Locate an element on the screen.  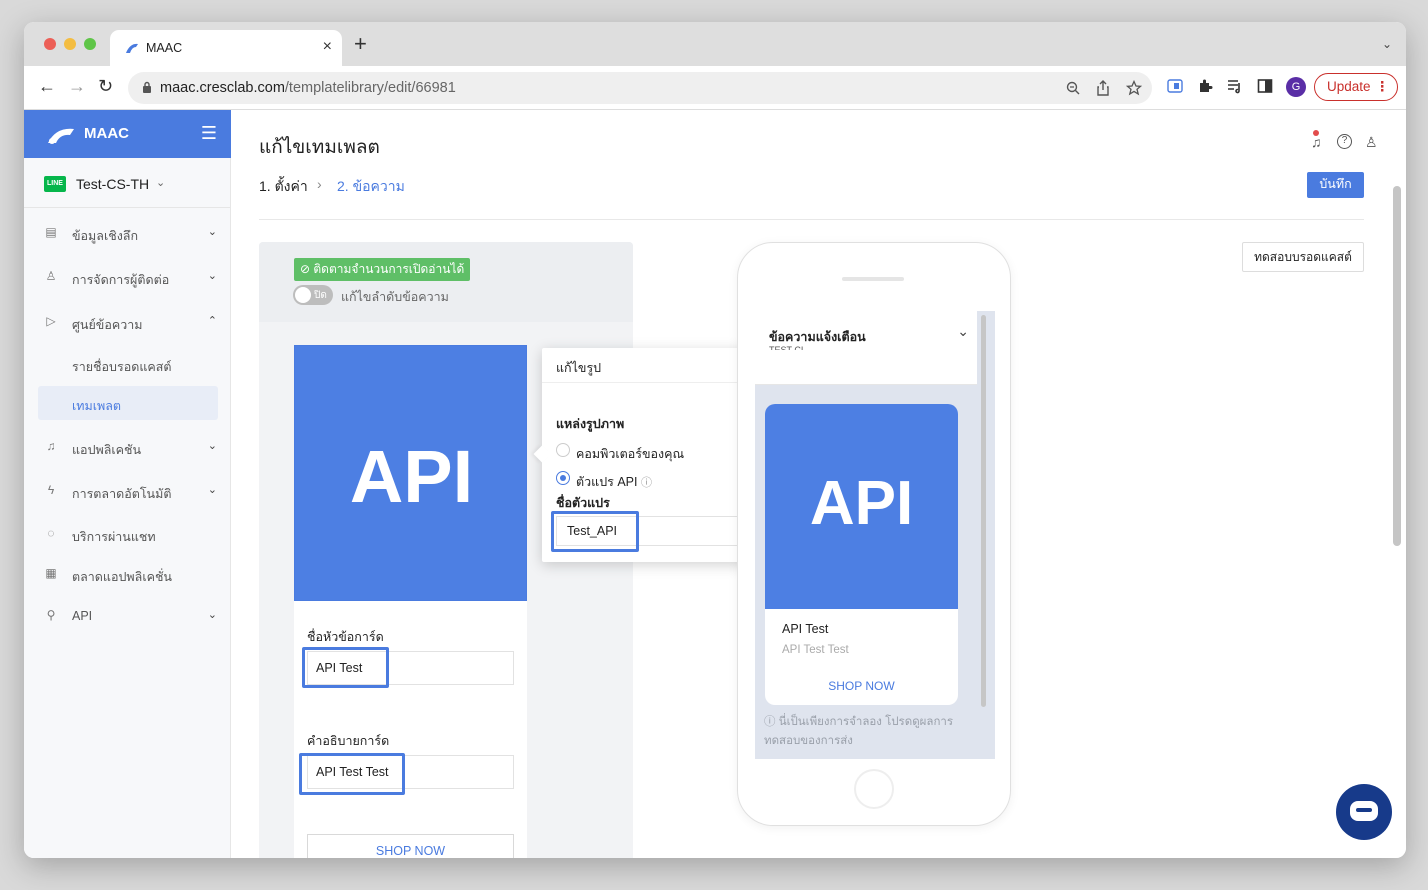
sidebar-item-broadcast-list: รายชื่อบรอดแคสต์ is located at coordinates (127, 364).